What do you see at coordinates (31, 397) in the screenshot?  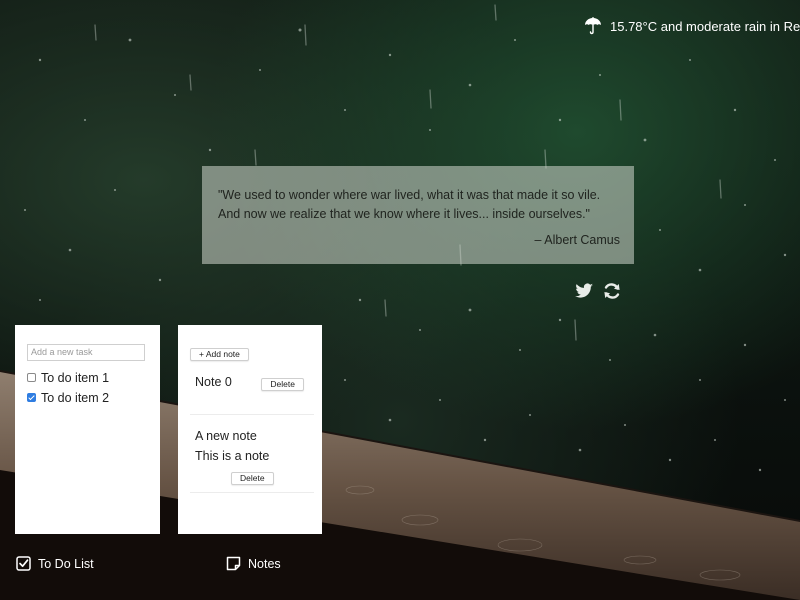 I see `todo-item-2-checkbox` at bounding box center [31, 397].